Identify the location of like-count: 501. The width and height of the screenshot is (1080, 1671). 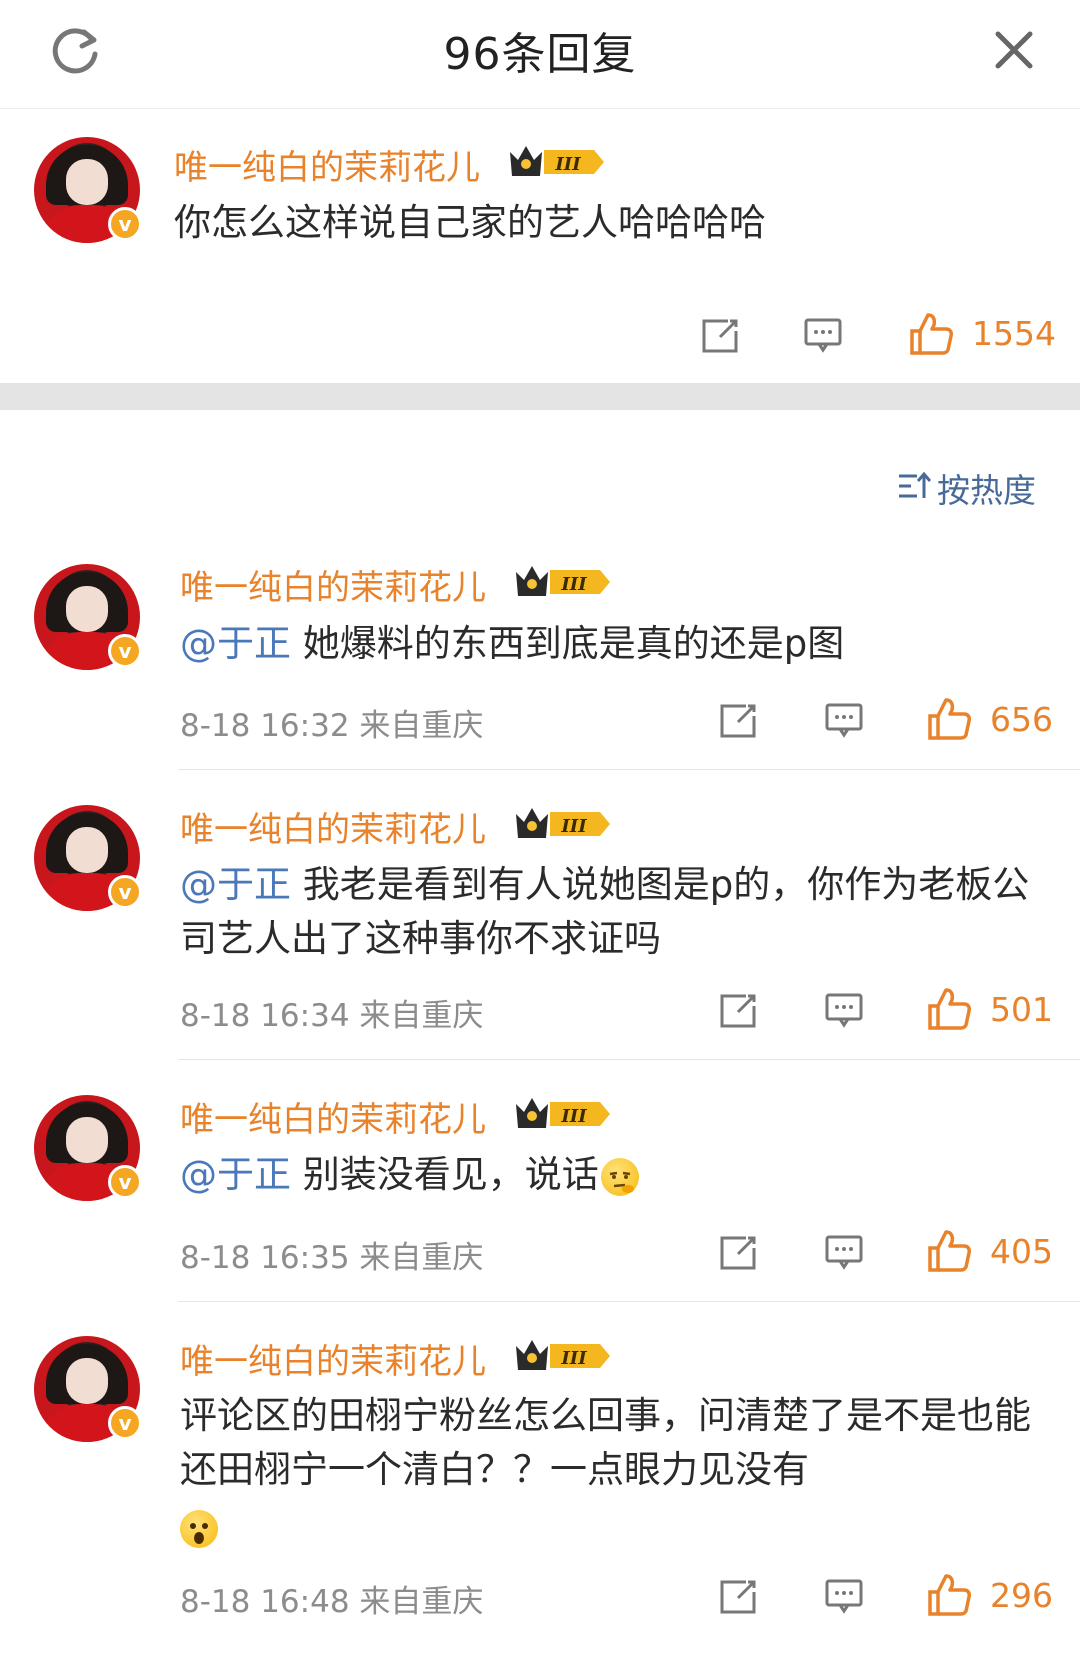
(1021, 1009).